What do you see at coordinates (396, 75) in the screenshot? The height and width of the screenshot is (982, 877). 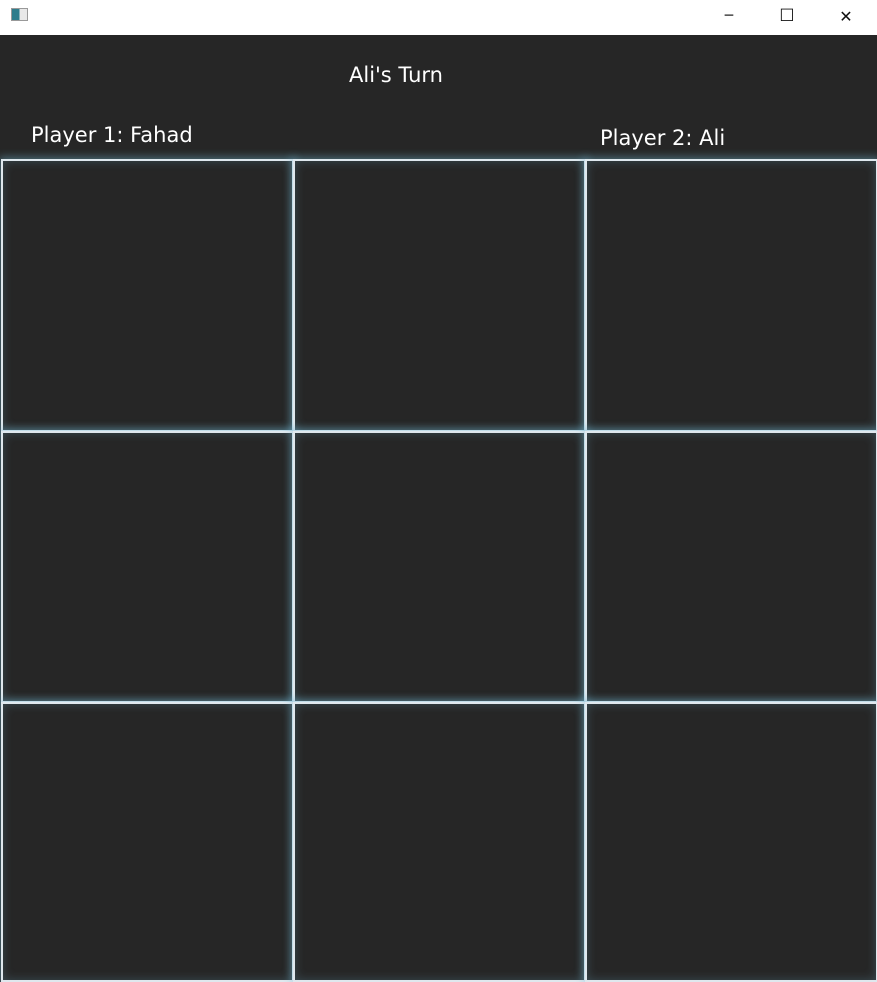 I see `turn-label: Ali's Turn` at bounding box center [396, 75].